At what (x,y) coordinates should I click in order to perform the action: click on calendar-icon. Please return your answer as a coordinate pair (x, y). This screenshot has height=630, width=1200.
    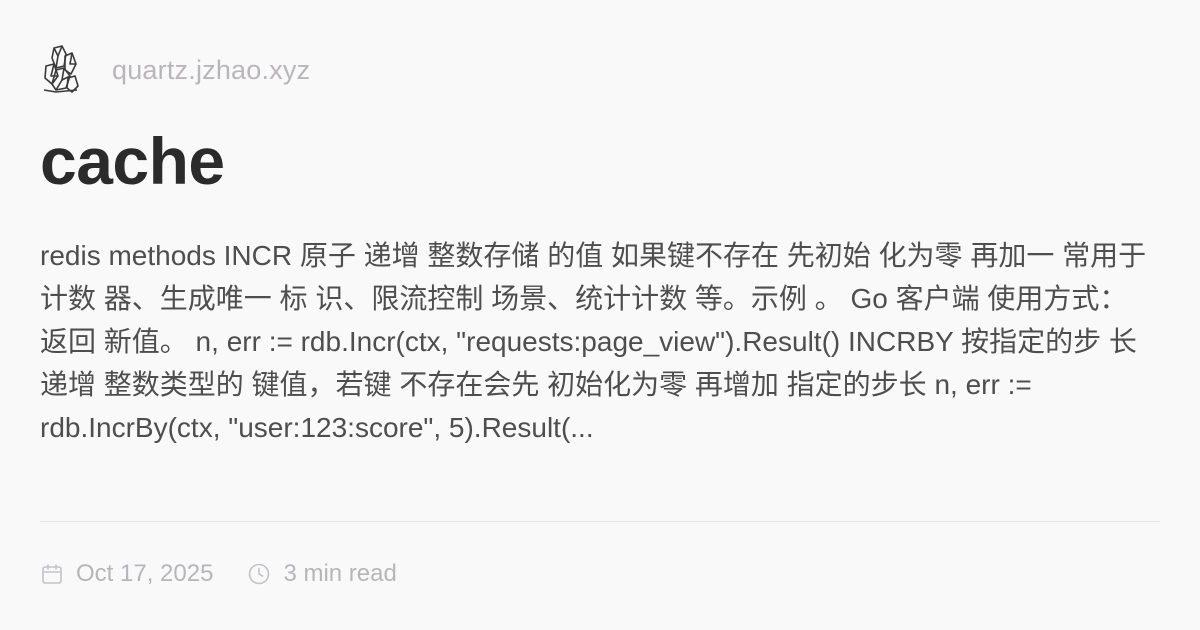
    Looking at the image, I should click on (53, 574).